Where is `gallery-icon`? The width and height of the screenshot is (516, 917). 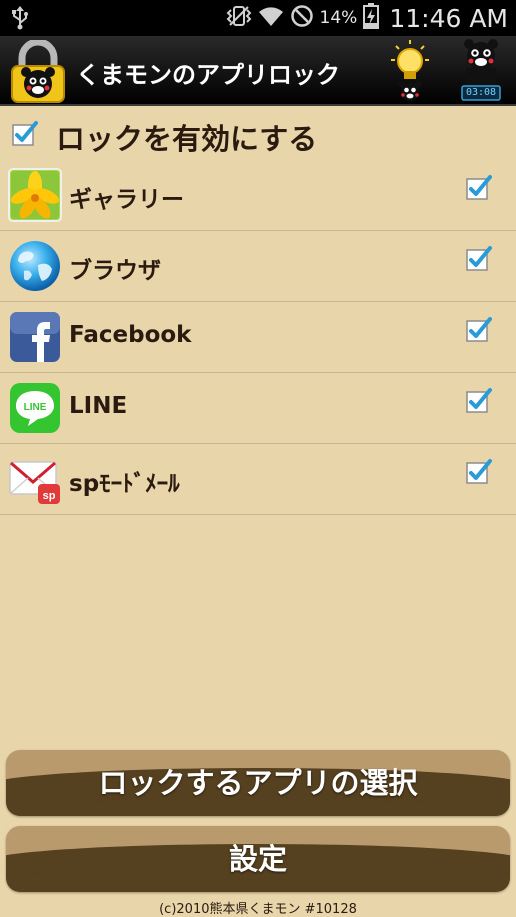 gallery-icon is located at coordinates (35, 195).